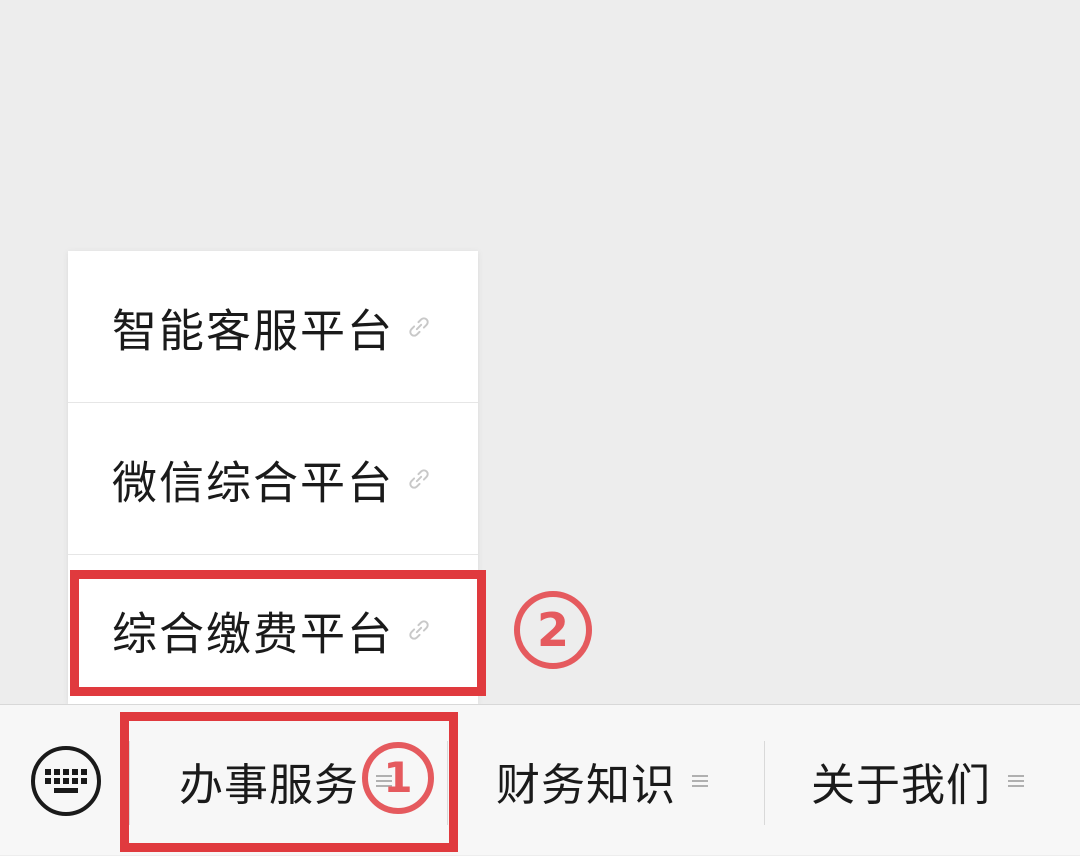  I want to click on menu-button-finance-knowledge: 财务知识, so click(606, 780).